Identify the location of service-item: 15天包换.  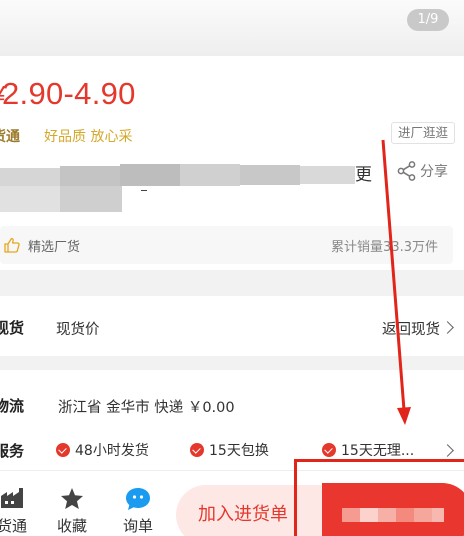
(229, 450).